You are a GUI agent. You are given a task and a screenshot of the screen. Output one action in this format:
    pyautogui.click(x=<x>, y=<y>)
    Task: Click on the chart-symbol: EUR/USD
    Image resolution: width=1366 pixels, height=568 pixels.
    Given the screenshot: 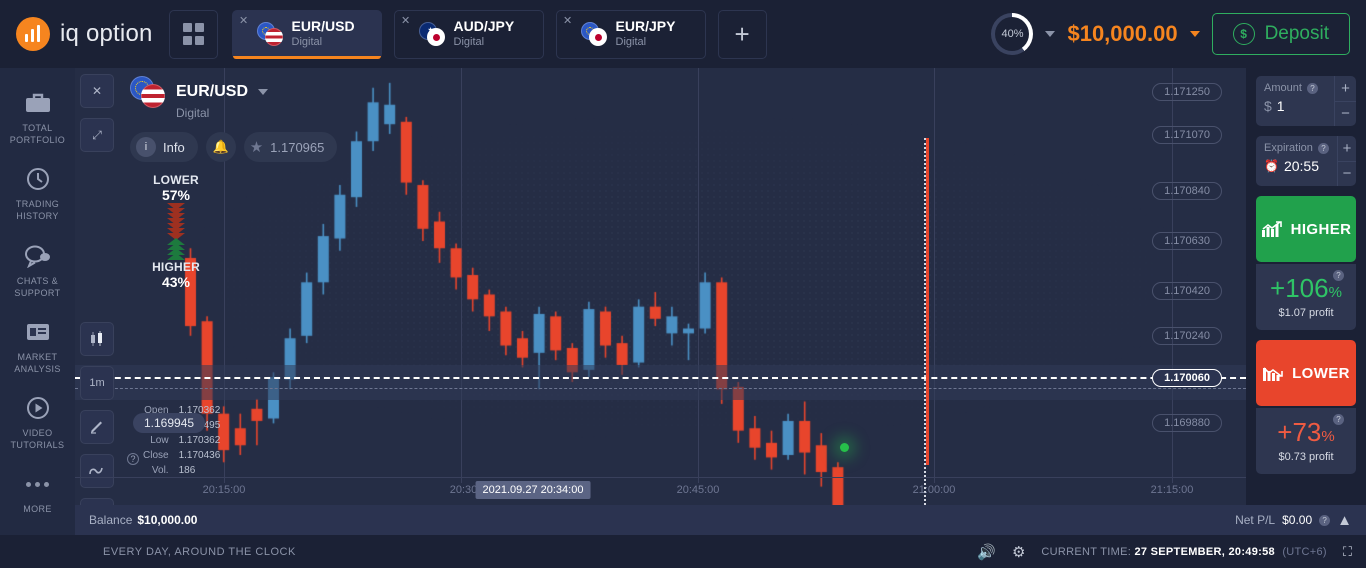 What is the action you would take?
    pyautogui.click(x=212, y=92)
    